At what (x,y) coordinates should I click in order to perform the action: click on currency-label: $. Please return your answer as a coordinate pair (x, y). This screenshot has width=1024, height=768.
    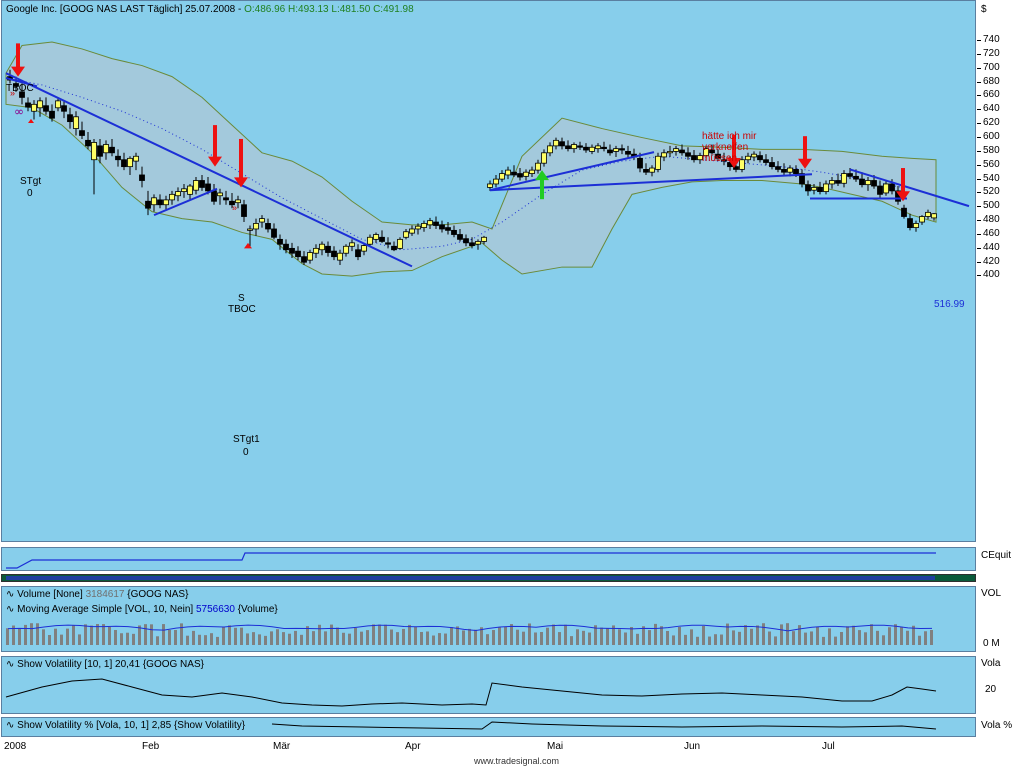
    Looking at the image, I should click on (984, 9).